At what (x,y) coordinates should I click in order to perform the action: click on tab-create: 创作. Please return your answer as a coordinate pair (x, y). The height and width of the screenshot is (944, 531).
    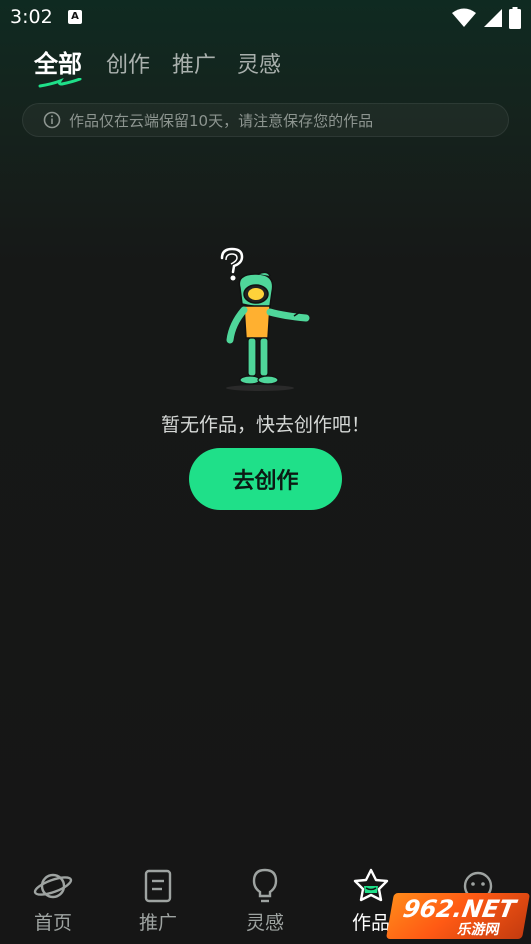
    Looking at the image, I should click on (128, 63).